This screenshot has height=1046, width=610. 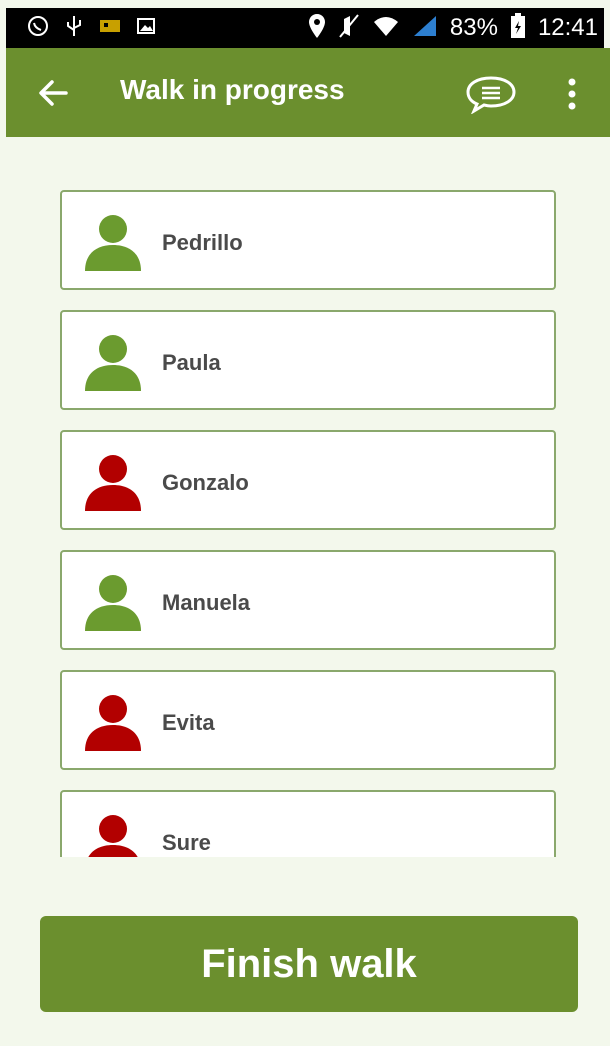 I want to click on back-arrow-icon, so click(x=53, y=97).